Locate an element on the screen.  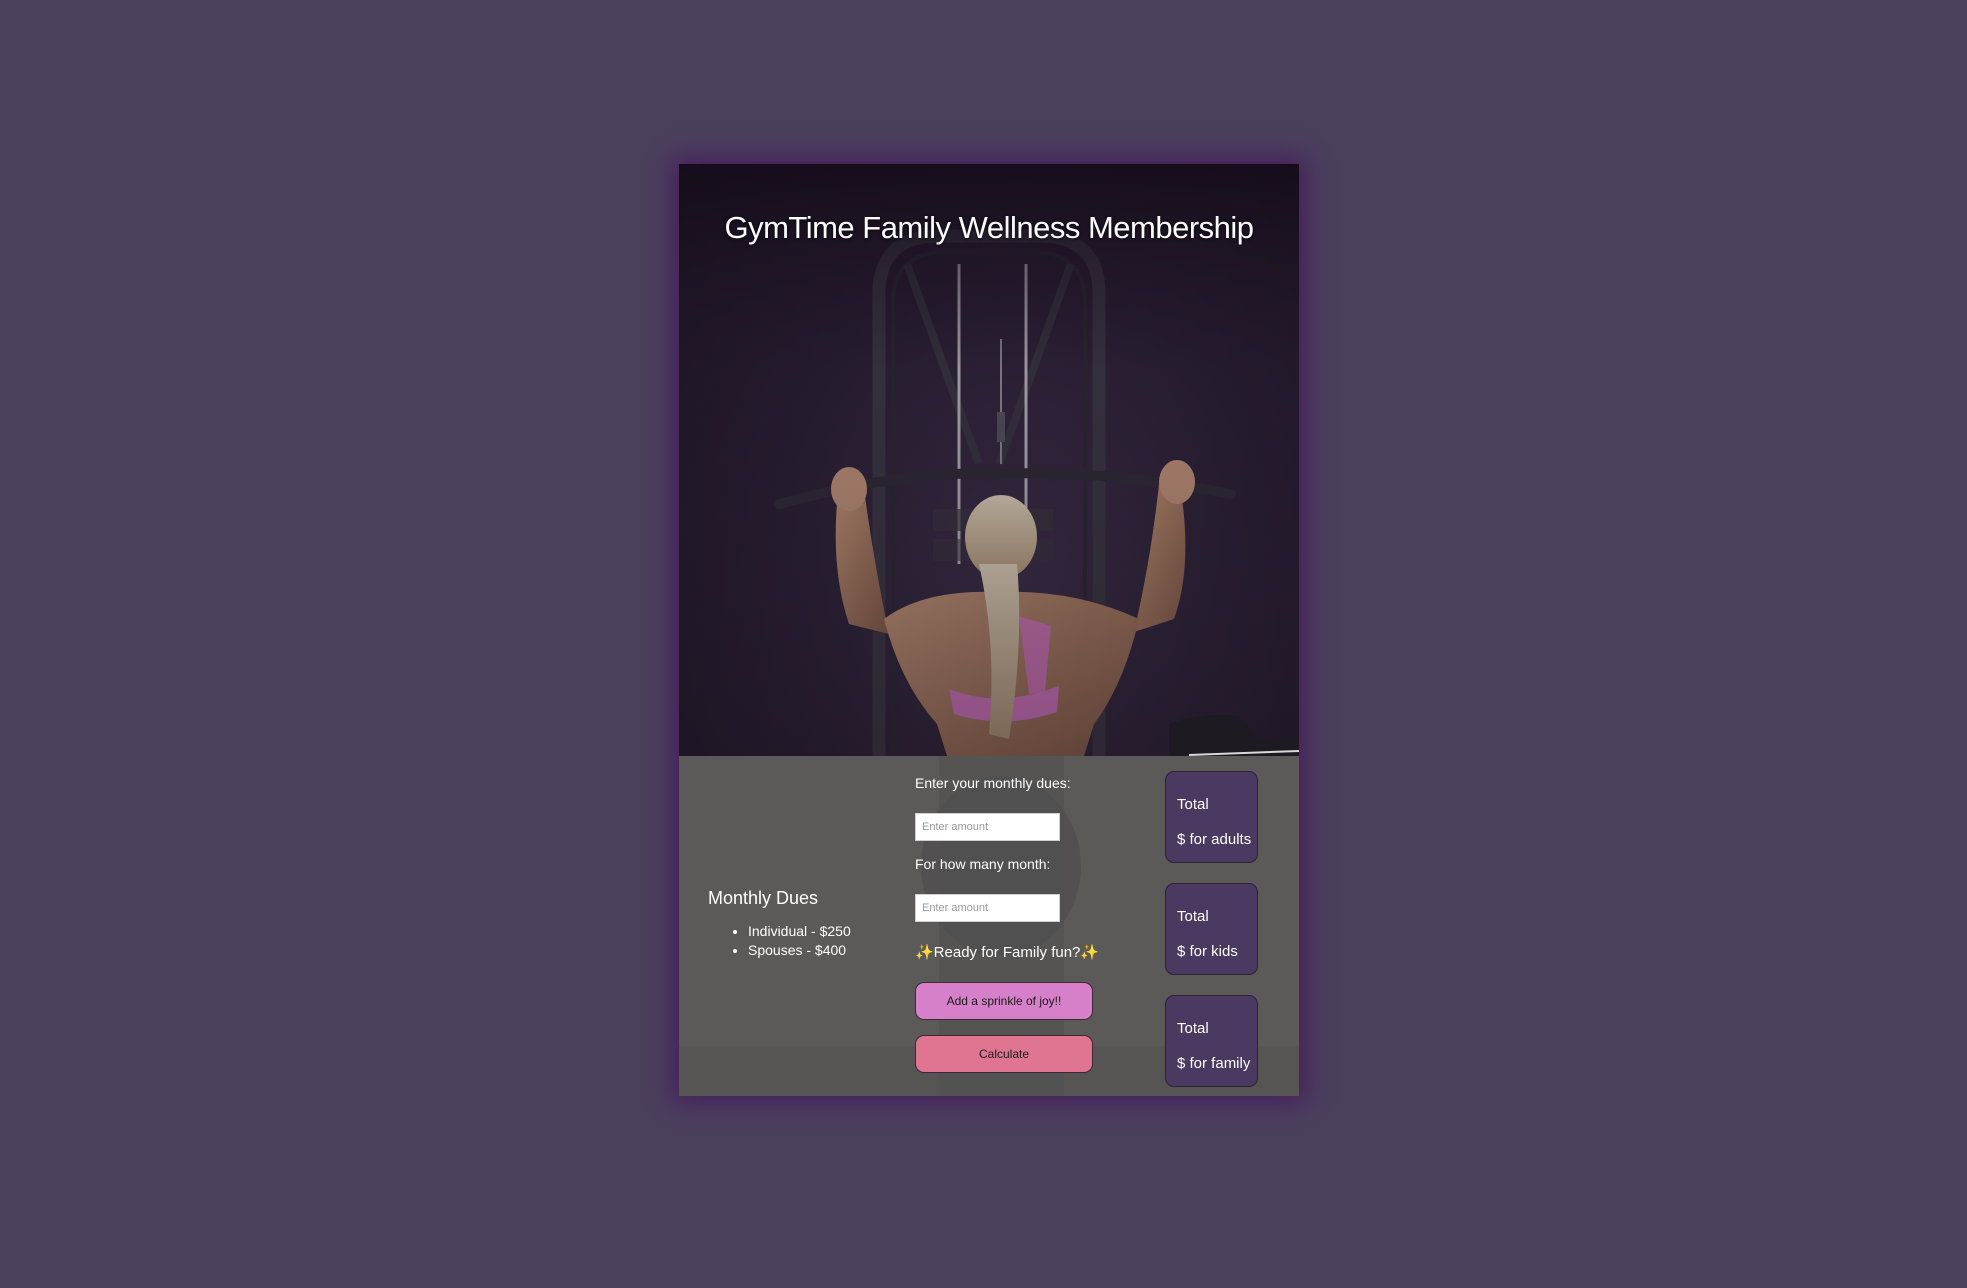
dues-item-individual: Individual - $250 is located at coordinates (799, 931).